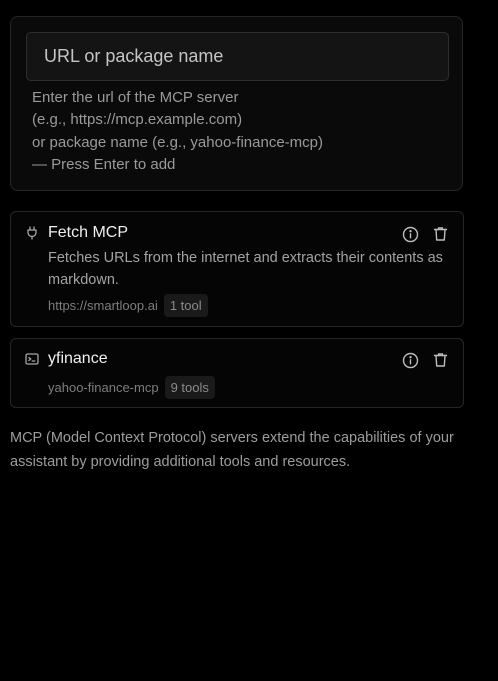 This screenshot has width=498, height=681. I want to click on tools-count-badge: 9 tools, so click(189, 387).